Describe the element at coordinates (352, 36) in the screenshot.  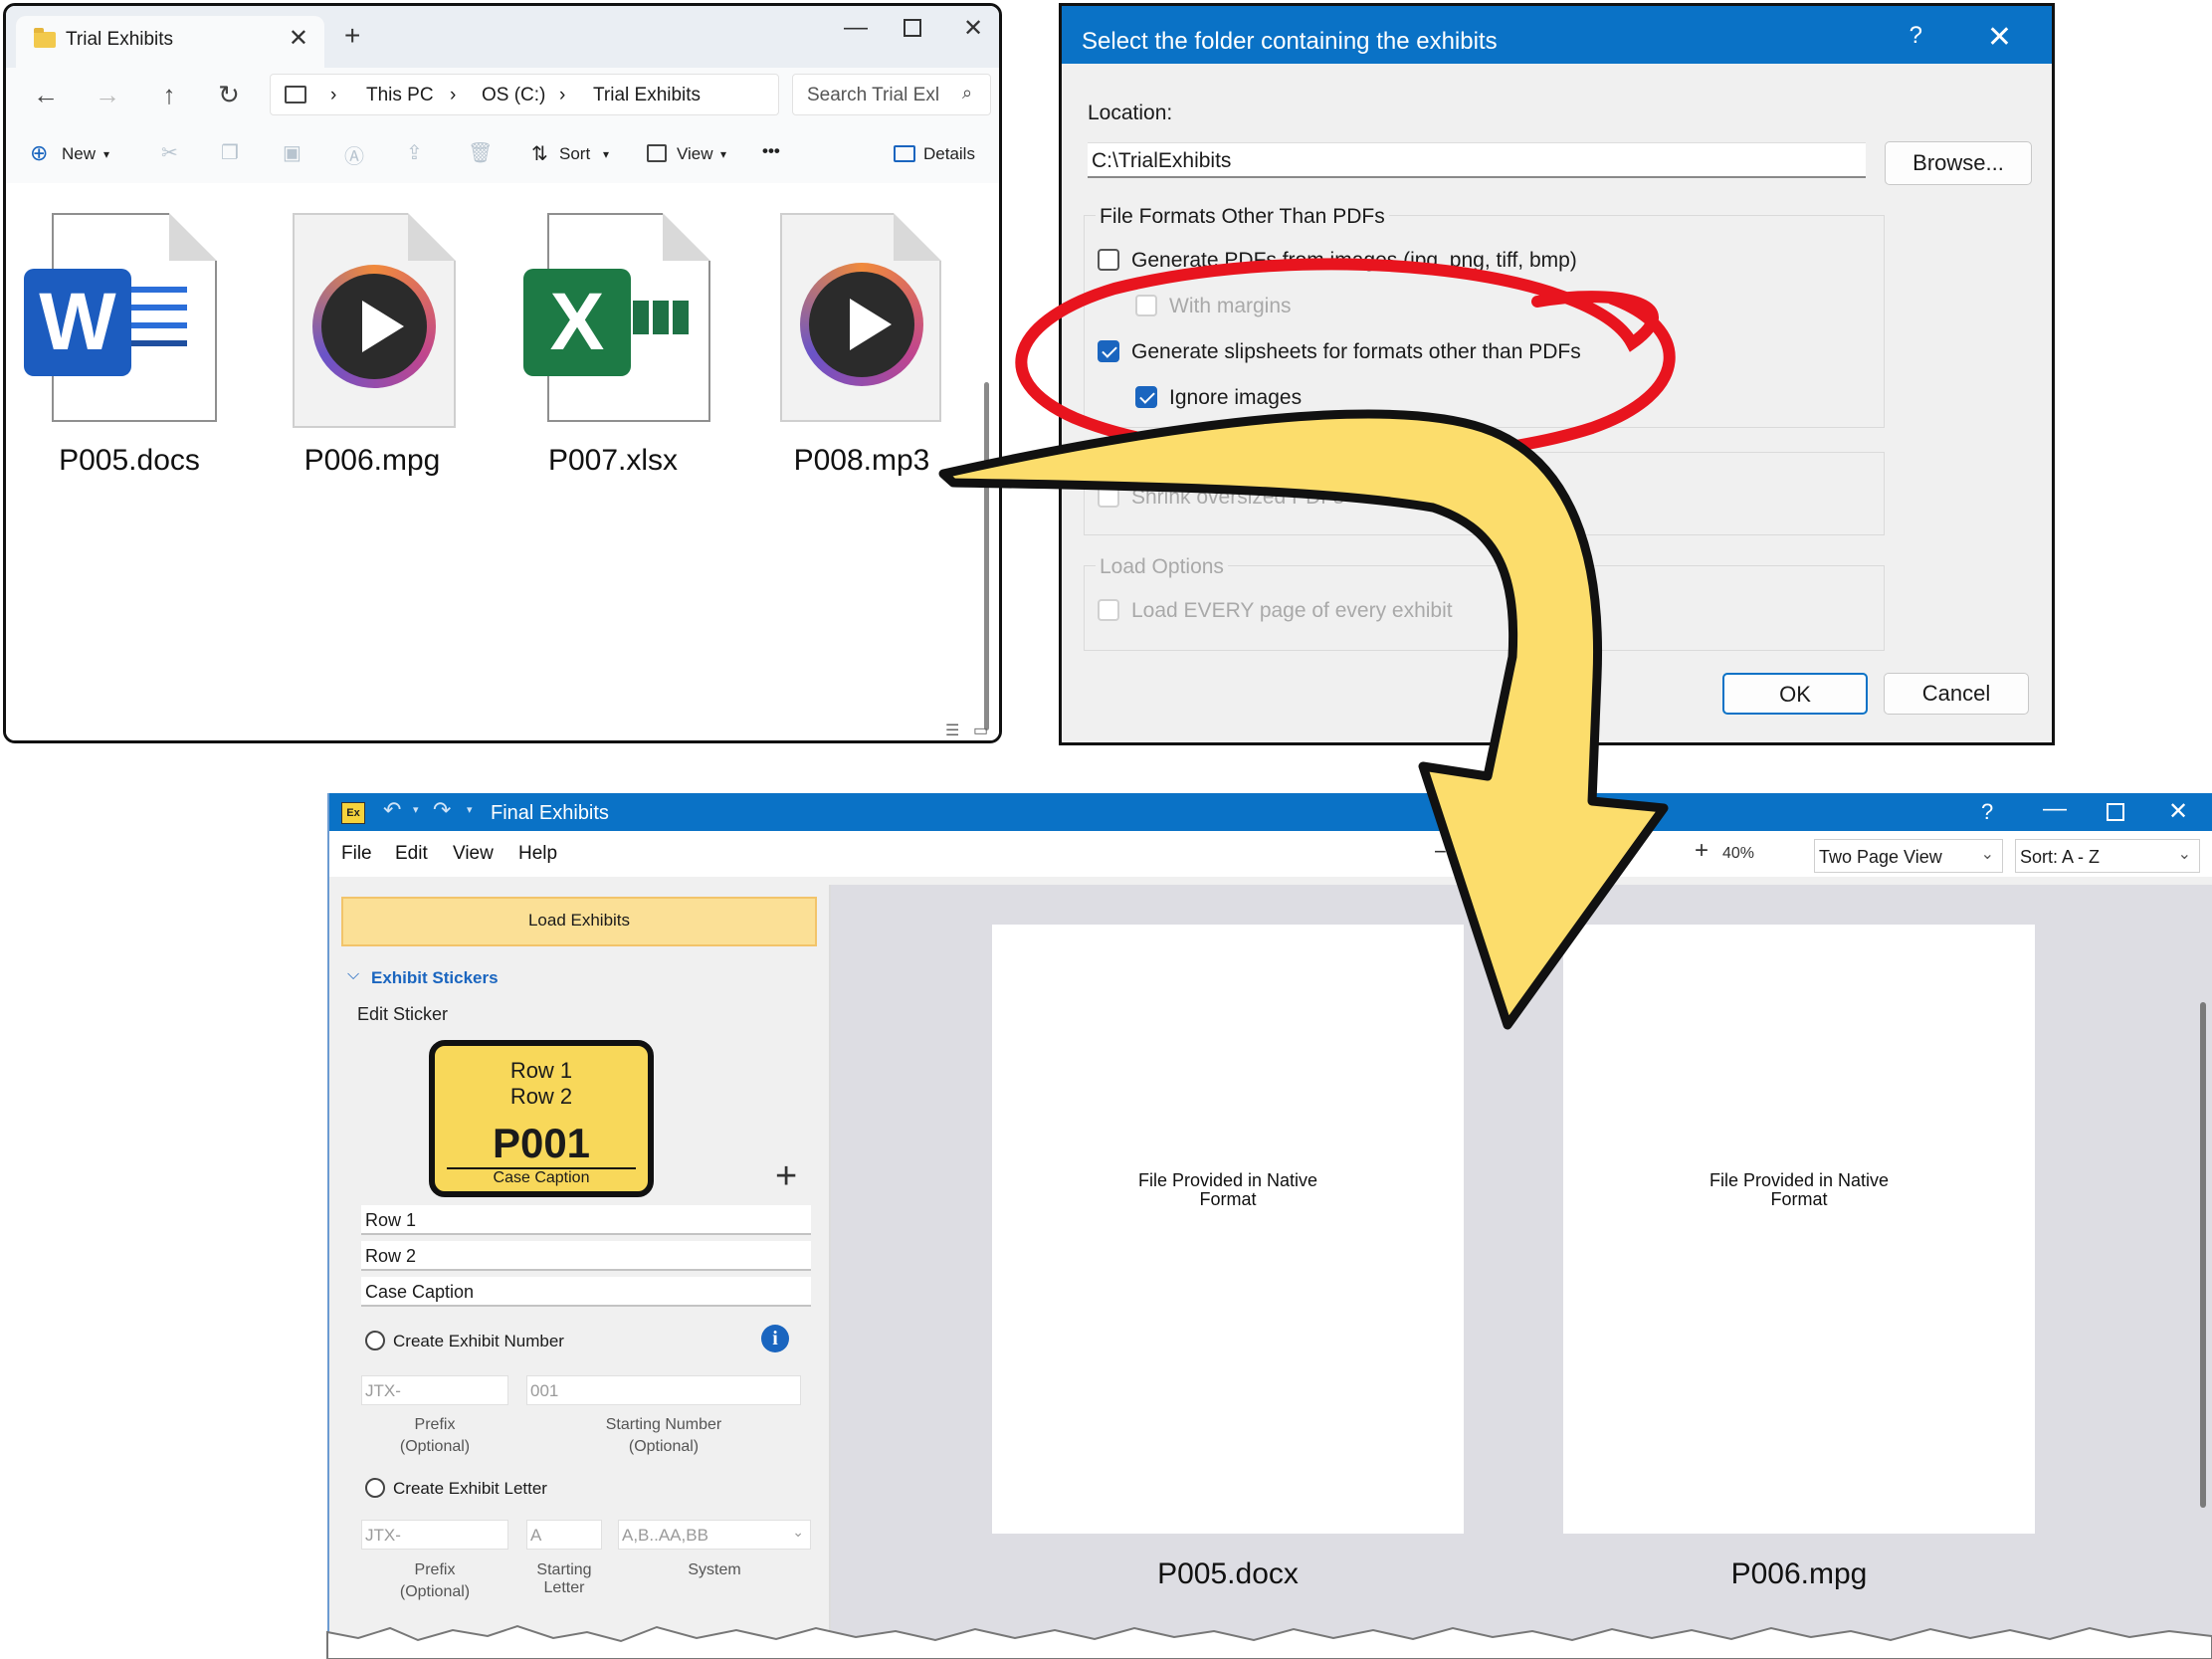
I see `new-tab-button: +` at that location.